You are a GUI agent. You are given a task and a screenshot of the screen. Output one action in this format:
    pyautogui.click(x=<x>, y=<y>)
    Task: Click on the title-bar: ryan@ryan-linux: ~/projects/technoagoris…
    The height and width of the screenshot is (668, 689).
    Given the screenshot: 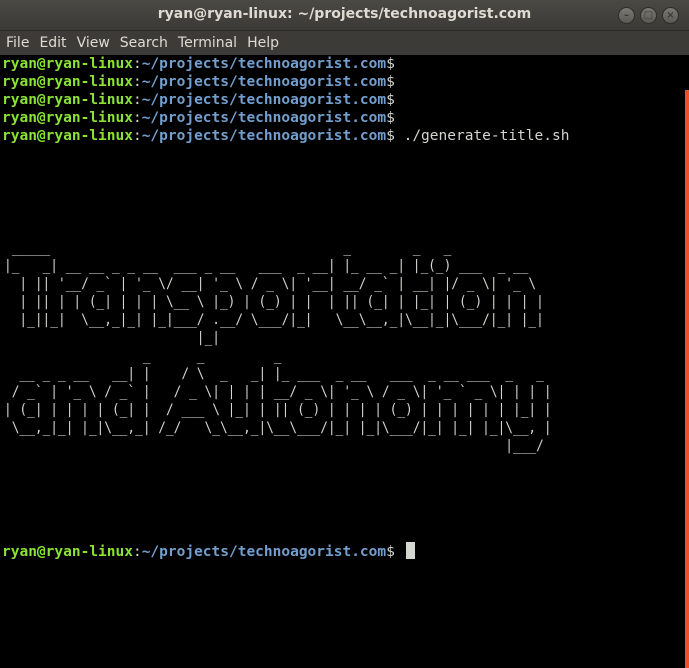 What is the action you would take?
    pyautogui.click(x=344, y=15)
    